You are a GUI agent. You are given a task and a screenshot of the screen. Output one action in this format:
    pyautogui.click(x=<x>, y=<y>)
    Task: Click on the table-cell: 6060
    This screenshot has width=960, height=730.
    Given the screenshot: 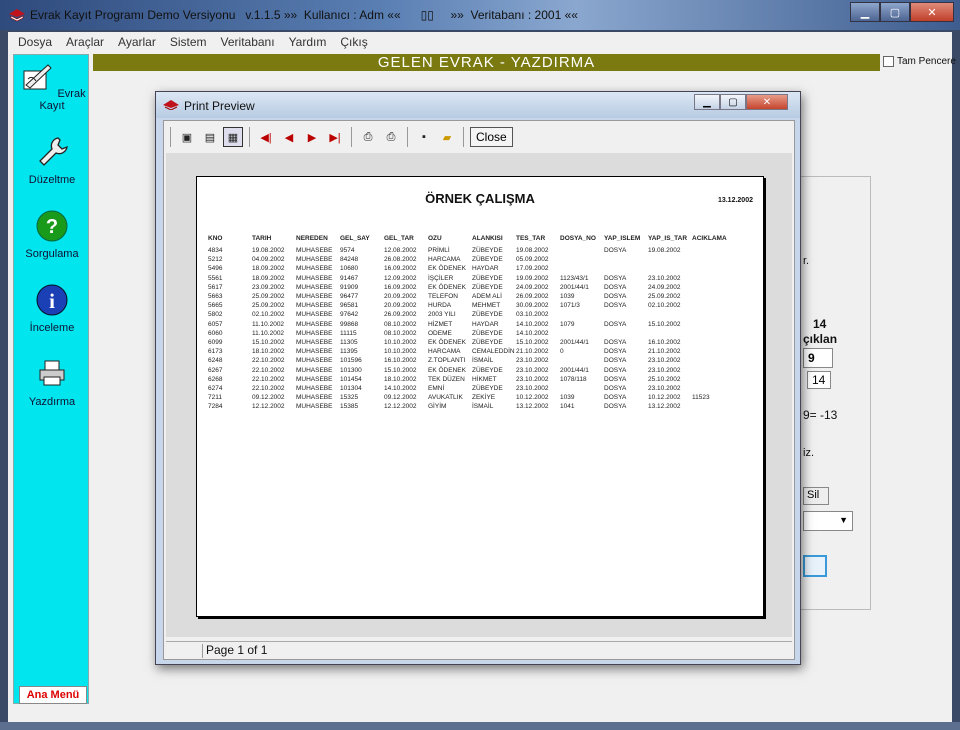 What is the action you would take?
    pyautogui.click(x=215, y=333)
    